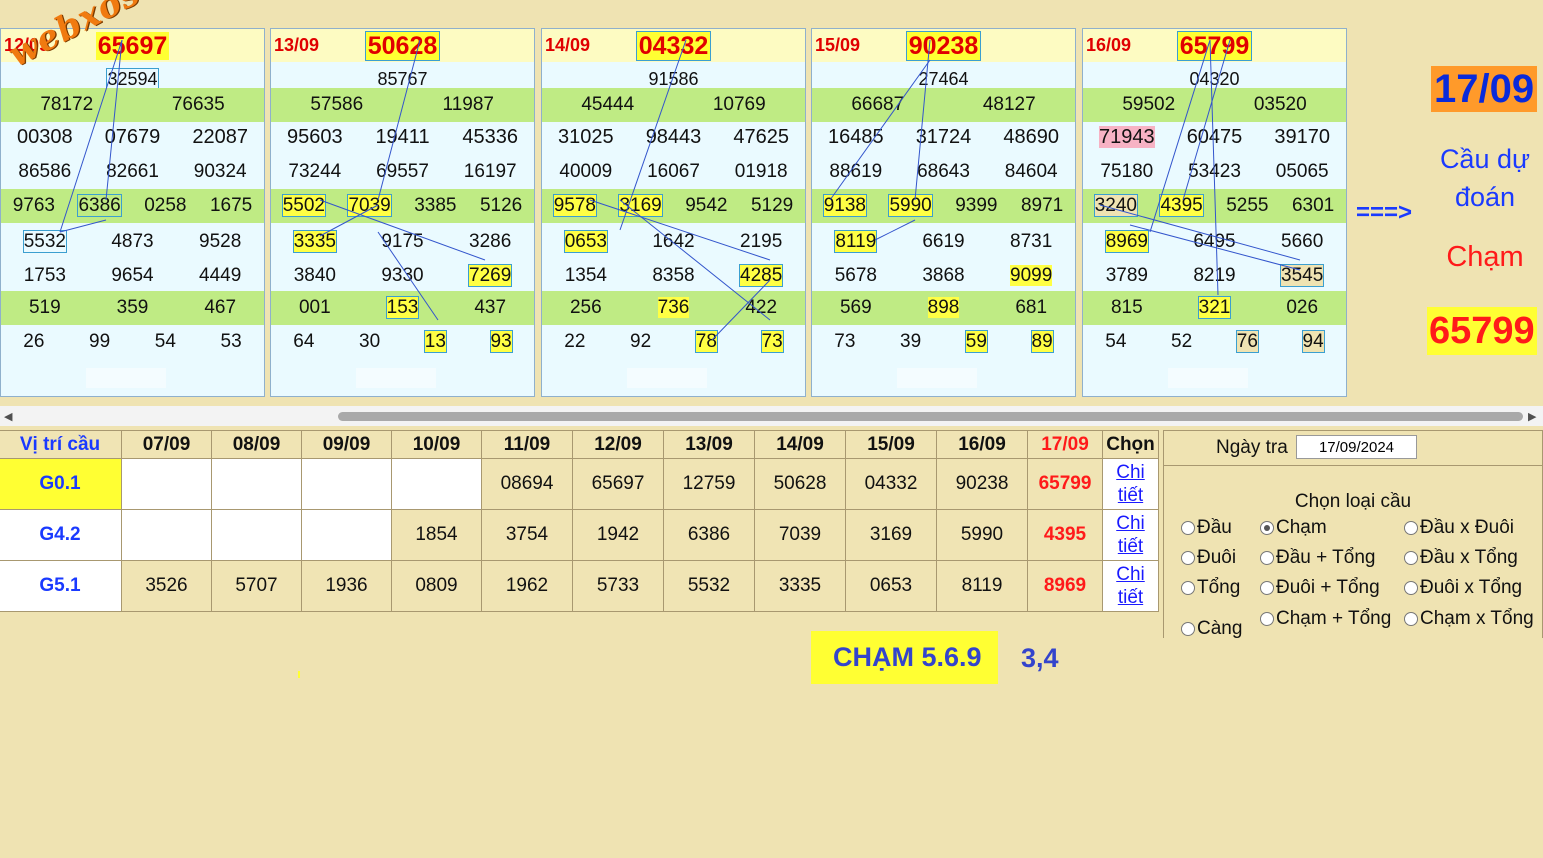 The height and width of the screenshot is (858, 1543). What do you see at coordinates (1320, 588) in the screenshot?
I see `bridge-type-option: Đuôi + Tổng` at bounding box center [1320, 588].